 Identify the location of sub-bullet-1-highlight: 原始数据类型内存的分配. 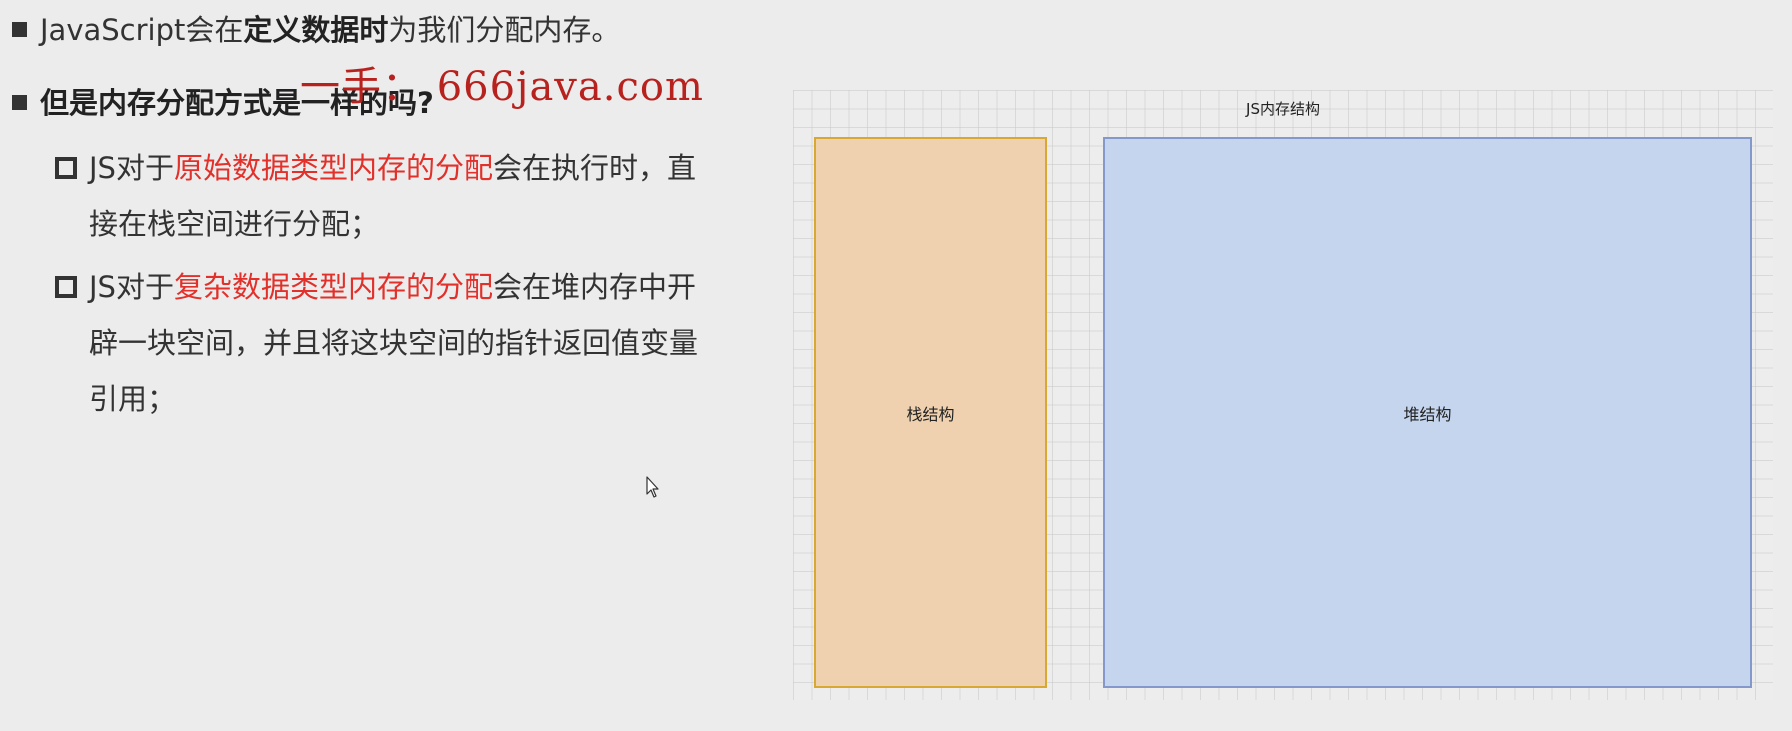
(333, 168).